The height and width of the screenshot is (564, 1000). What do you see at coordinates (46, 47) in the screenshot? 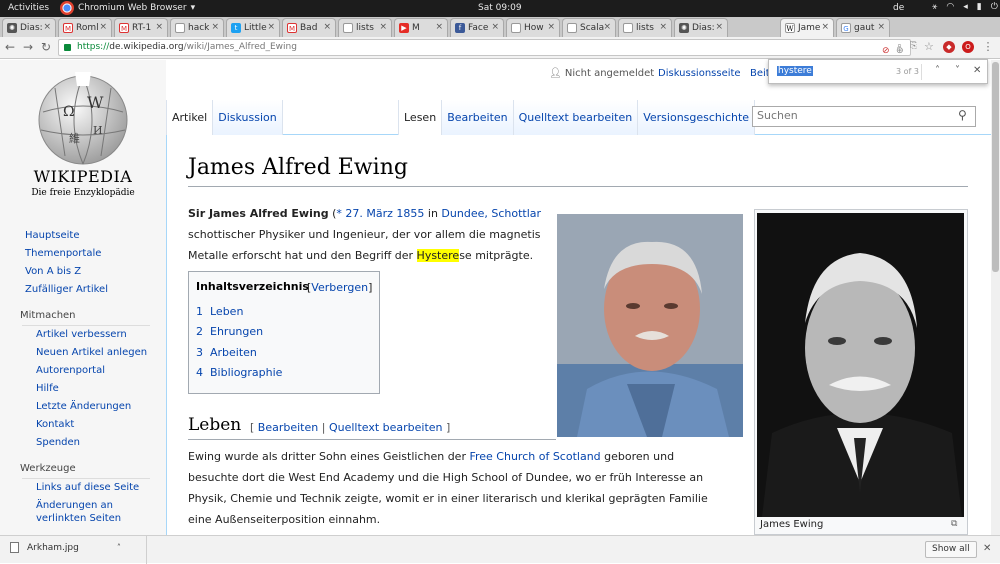
I see `reload-icon: ↻` at bounding box center [46, 47].